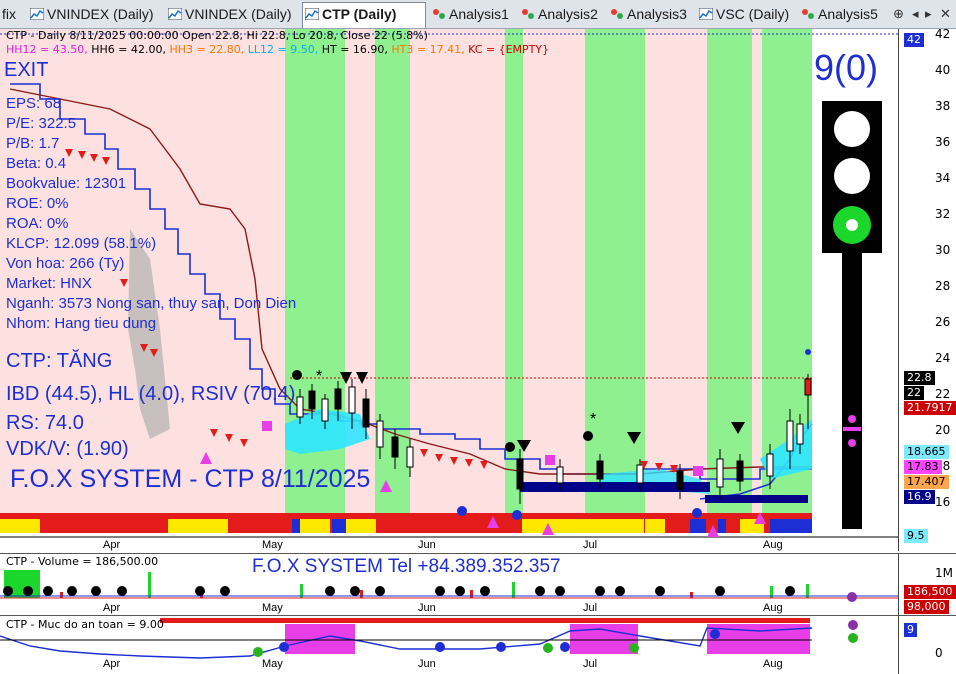 Image resolution: width=956 pixels, height=674 pixels. What do you see at coordinates (26, 70) in the screenshot?
I see `exit-label: EXIT` at bounding box center [26, 70].